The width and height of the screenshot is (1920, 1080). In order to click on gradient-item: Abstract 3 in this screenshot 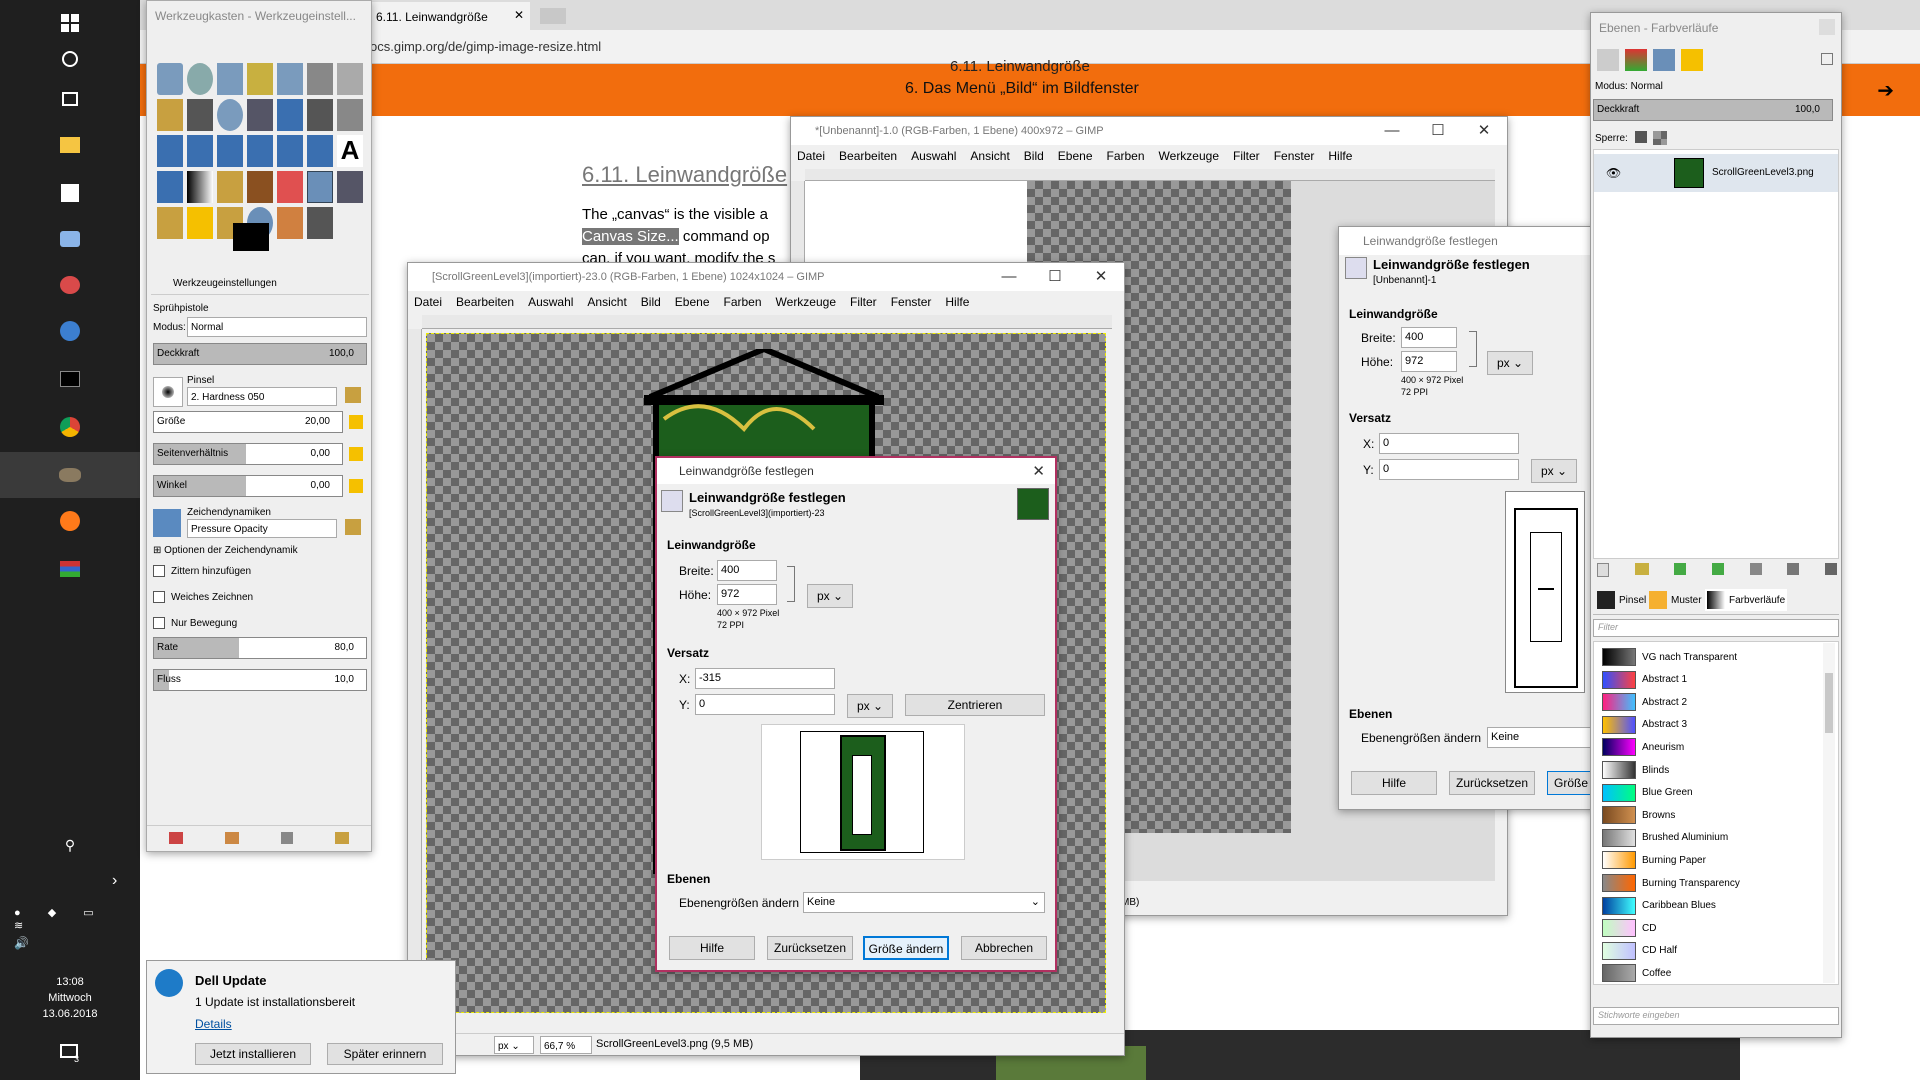, I will do `click(1717, 725)`.